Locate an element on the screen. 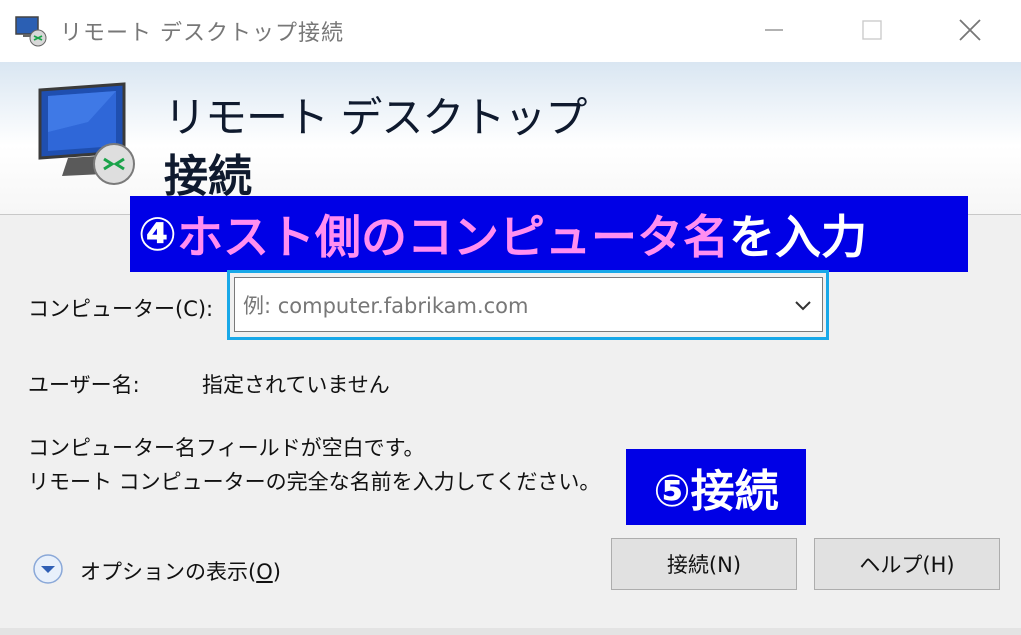 Image resolution: width=1021 pixels, height=635 pixels. message-line1: コンピューター名フィールドが空白です。 is located at coordinates (226, 448).